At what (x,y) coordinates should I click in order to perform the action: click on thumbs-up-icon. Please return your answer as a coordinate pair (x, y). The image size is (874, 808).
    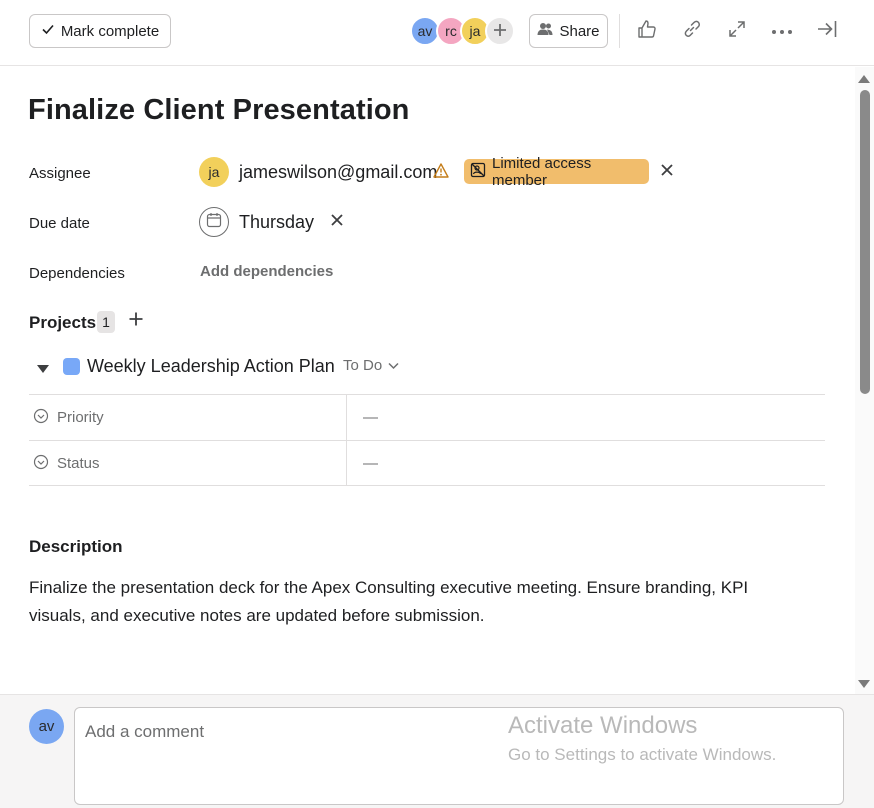
    Looking at the image, I should click on (647, 31).